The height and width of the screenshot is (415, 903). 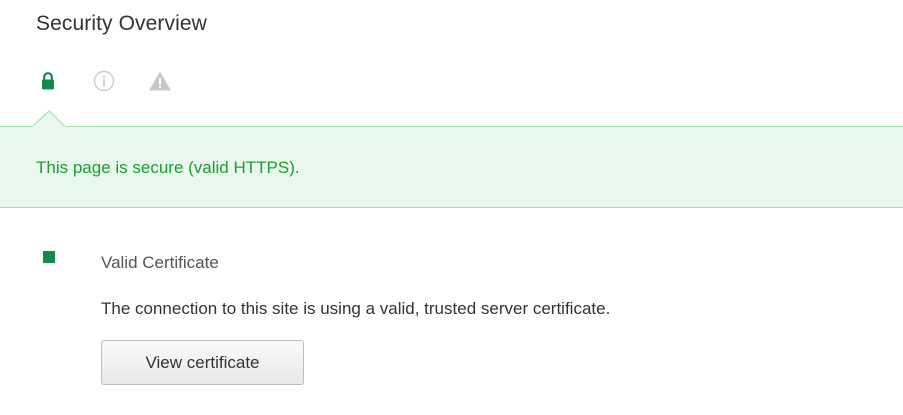 What do you see at coordinates (121, 23) in the screenshot?
I see `page-title: Security Overview` at bounding box center [121, 23].